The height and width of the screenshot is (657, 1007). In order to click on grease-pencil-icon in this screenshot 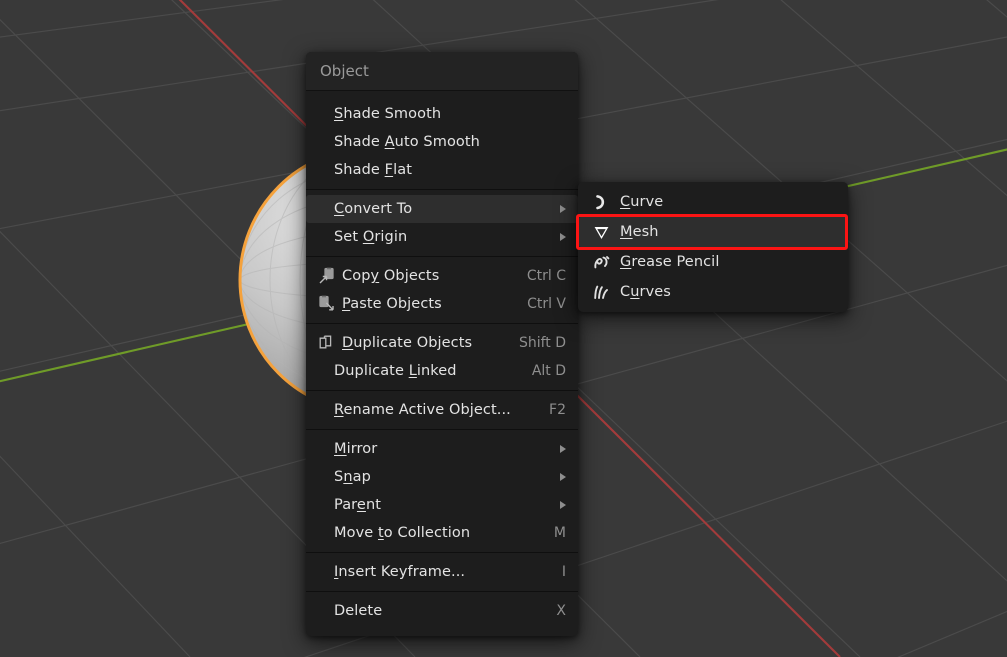, I will do `click(601, 262)`.